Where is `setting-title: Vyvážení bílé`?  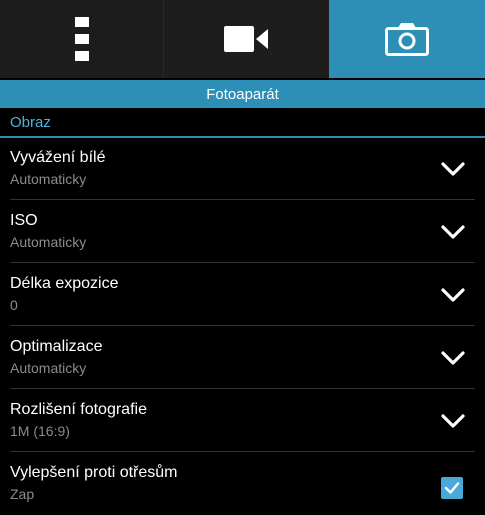 setting-title: Vyvážení bílé is located at coordinates (58, 157).